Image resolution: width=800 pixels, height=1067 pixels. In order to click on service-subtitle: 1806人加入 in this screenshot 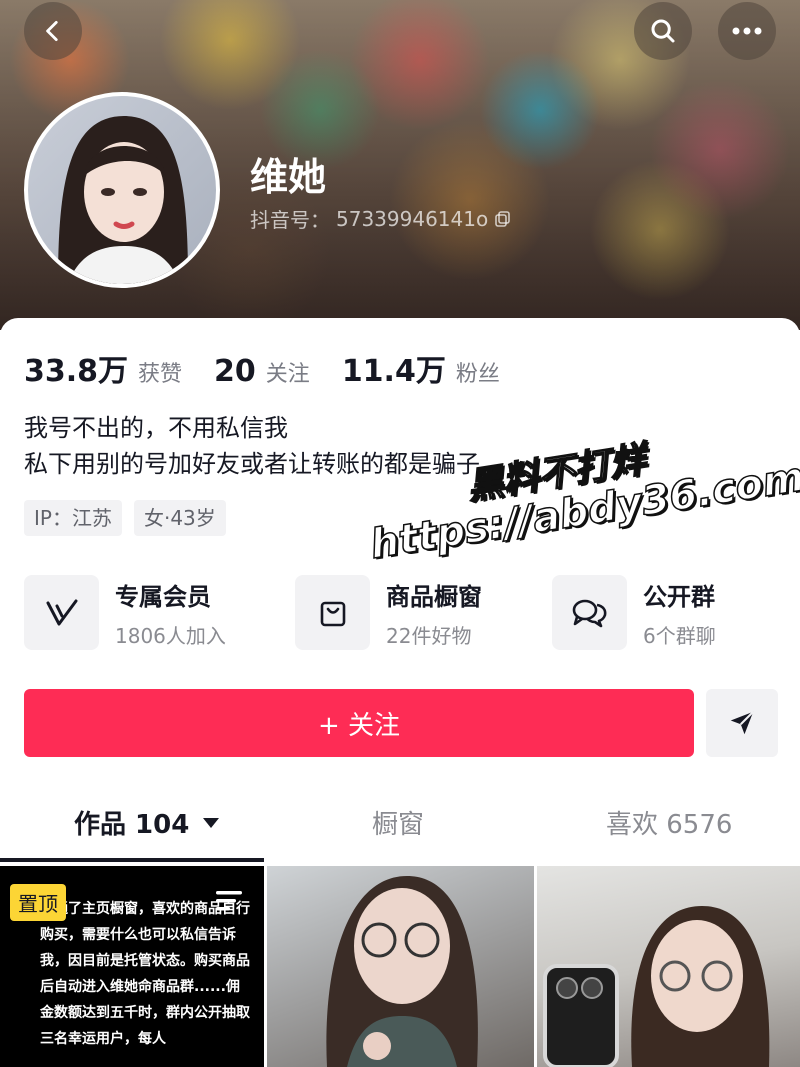, I will do `click(170, 635)`.